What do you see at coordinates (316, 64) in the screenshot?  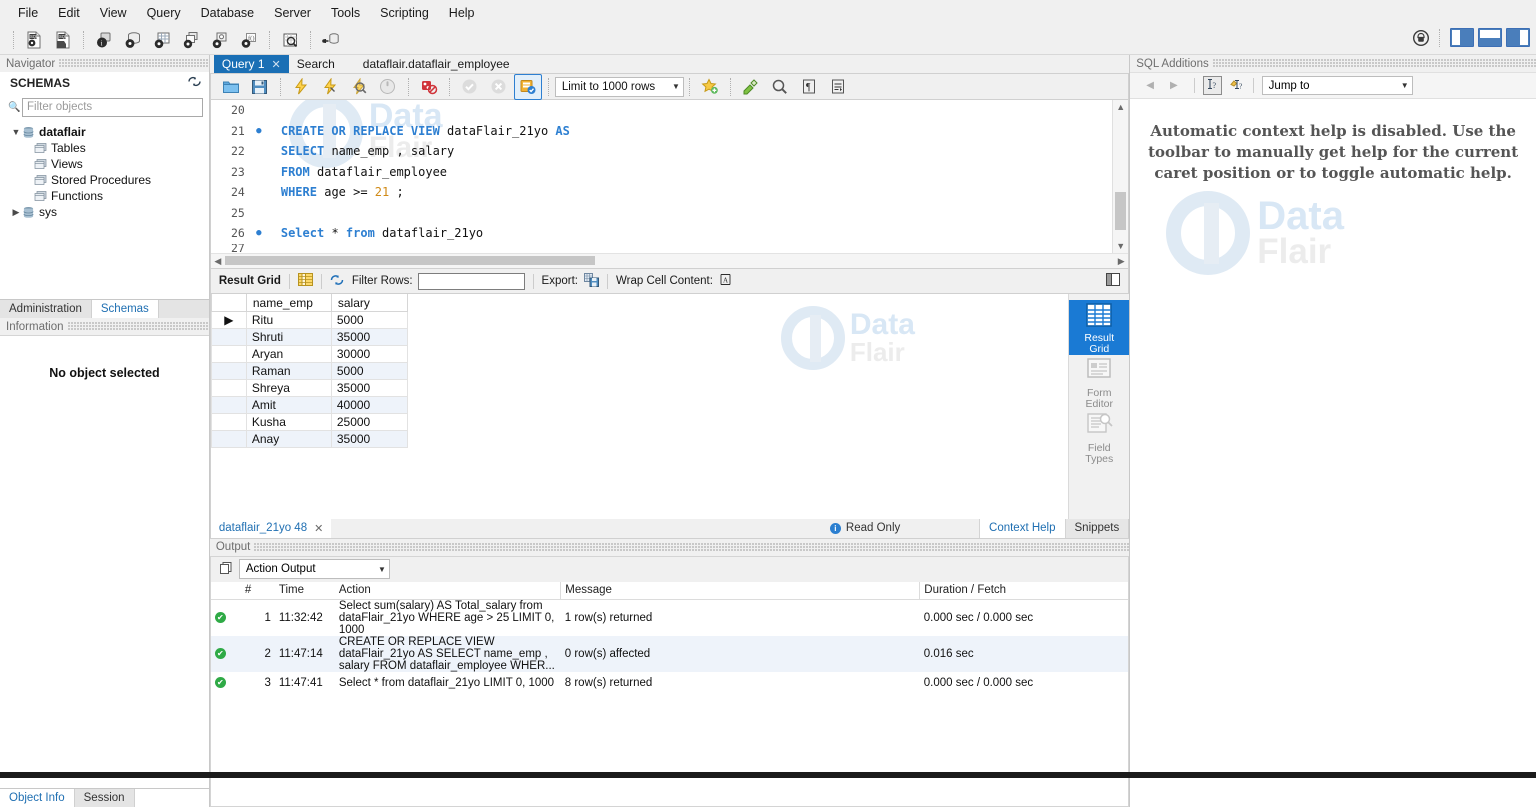 I see `tab-search: Search` at bounding box center [316, 64].